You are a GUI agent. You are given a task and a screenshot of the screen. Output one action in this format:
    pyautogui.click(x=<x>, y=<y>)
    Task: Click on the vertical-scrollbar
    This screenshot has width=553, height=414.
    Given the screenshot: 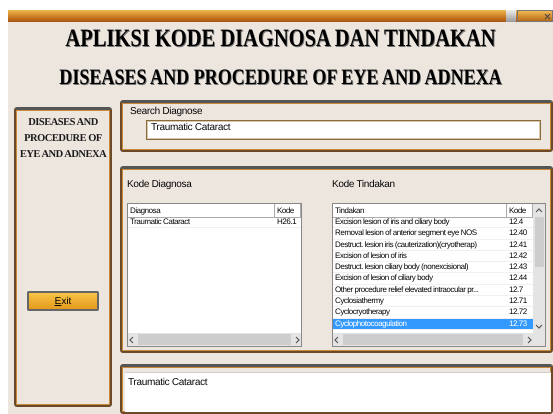 What is the action you would take?
    pyautogui.click(x=539, y=275)
    